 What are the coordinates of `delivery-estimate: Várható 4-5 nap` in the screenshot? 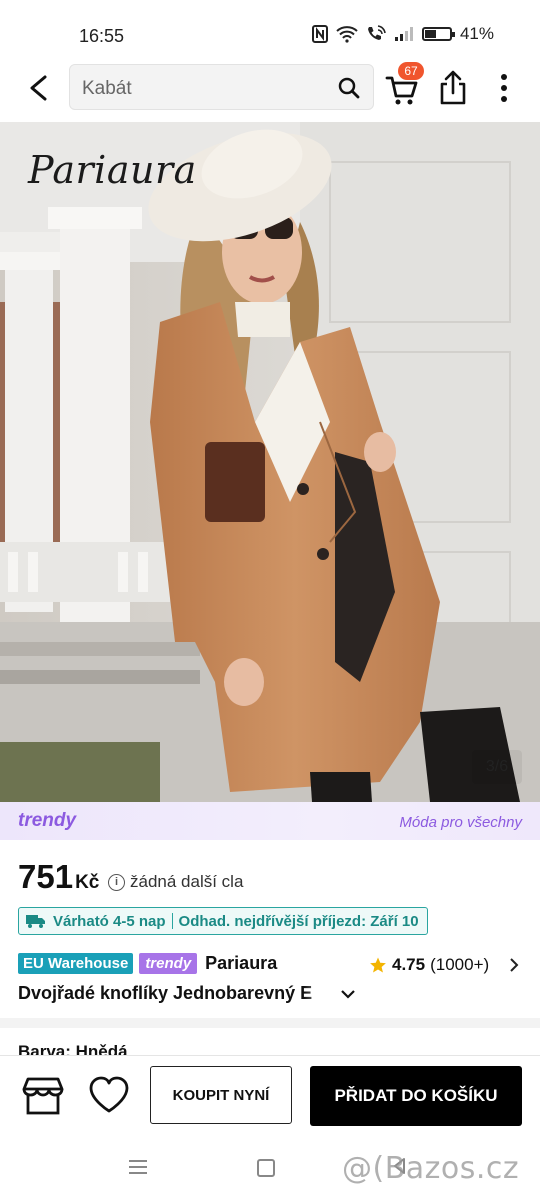 It's located at (109, 921).